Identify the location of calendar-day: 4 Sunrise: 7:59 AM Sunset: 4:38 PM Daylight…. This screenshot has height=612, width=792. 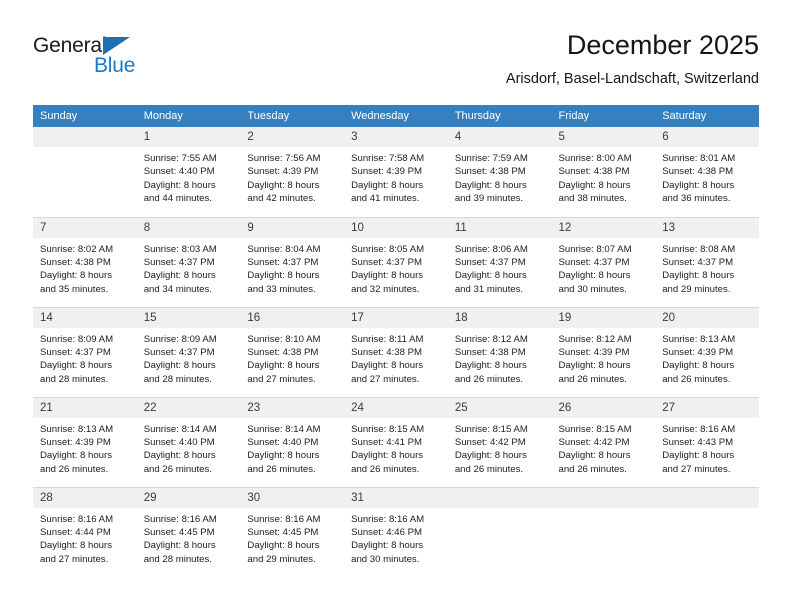
(499, 172).